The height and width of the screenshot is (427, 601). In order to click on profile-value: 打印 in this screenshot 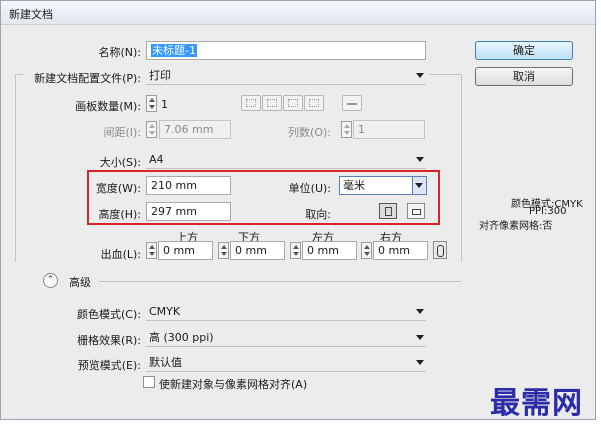, I will do `click(160, 75)`.